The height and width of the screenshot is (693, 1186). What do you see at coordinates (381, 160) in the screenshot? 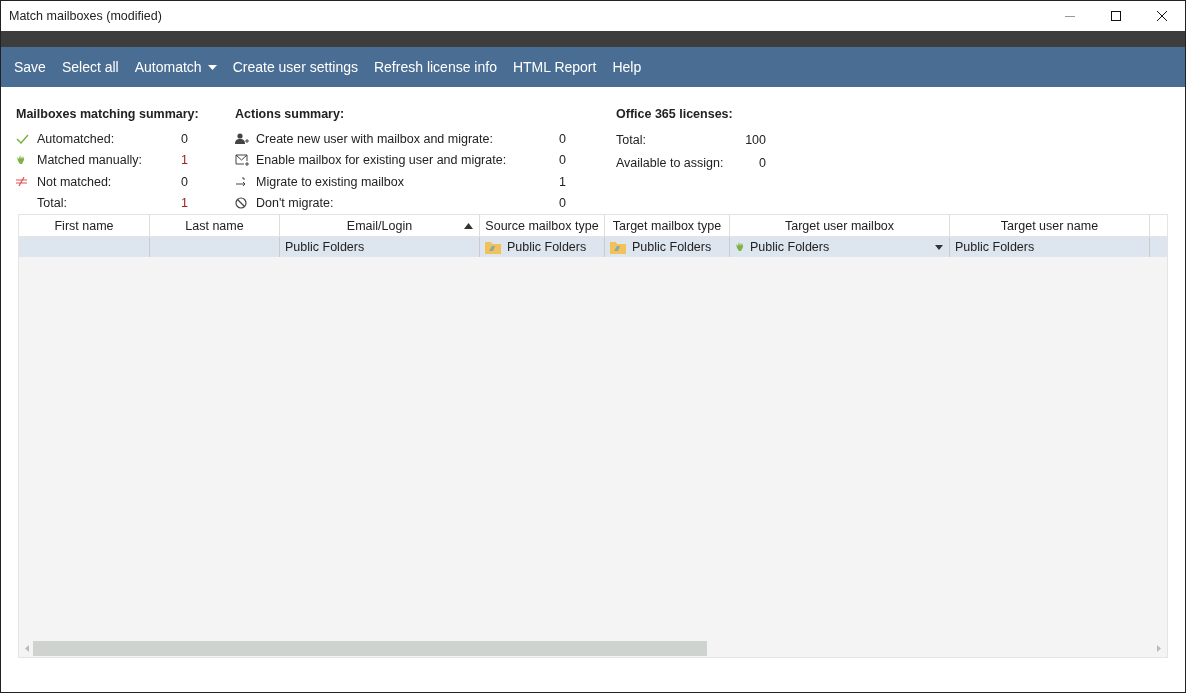
I see `summary-label: Enable mailbox for existing user and migrate:` at bounding box center [381, 160].